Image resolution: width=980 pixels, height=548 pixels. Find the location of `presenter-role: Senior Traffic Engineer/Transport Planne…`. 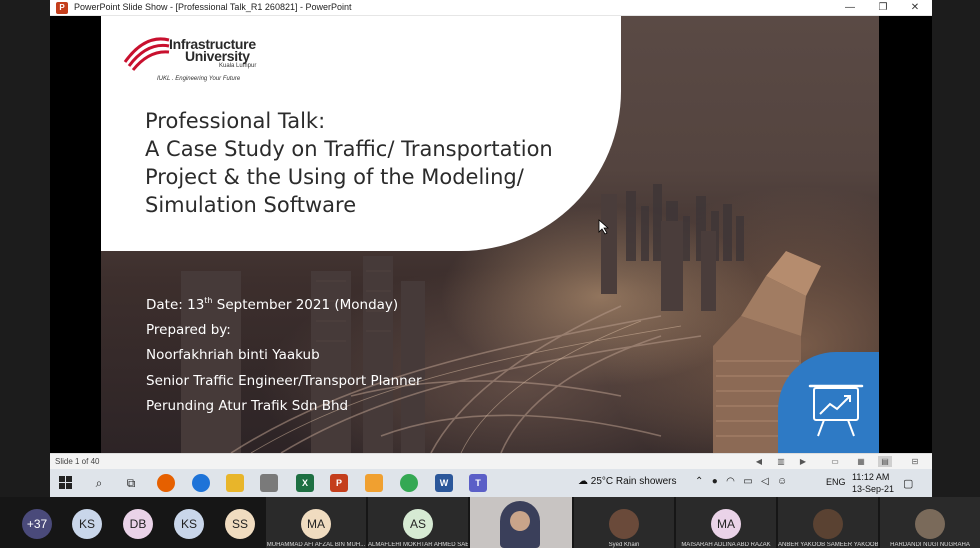

presenter-role: Senior Traffic Engineer/Transport Planne… is located at coordinates (284, 380).